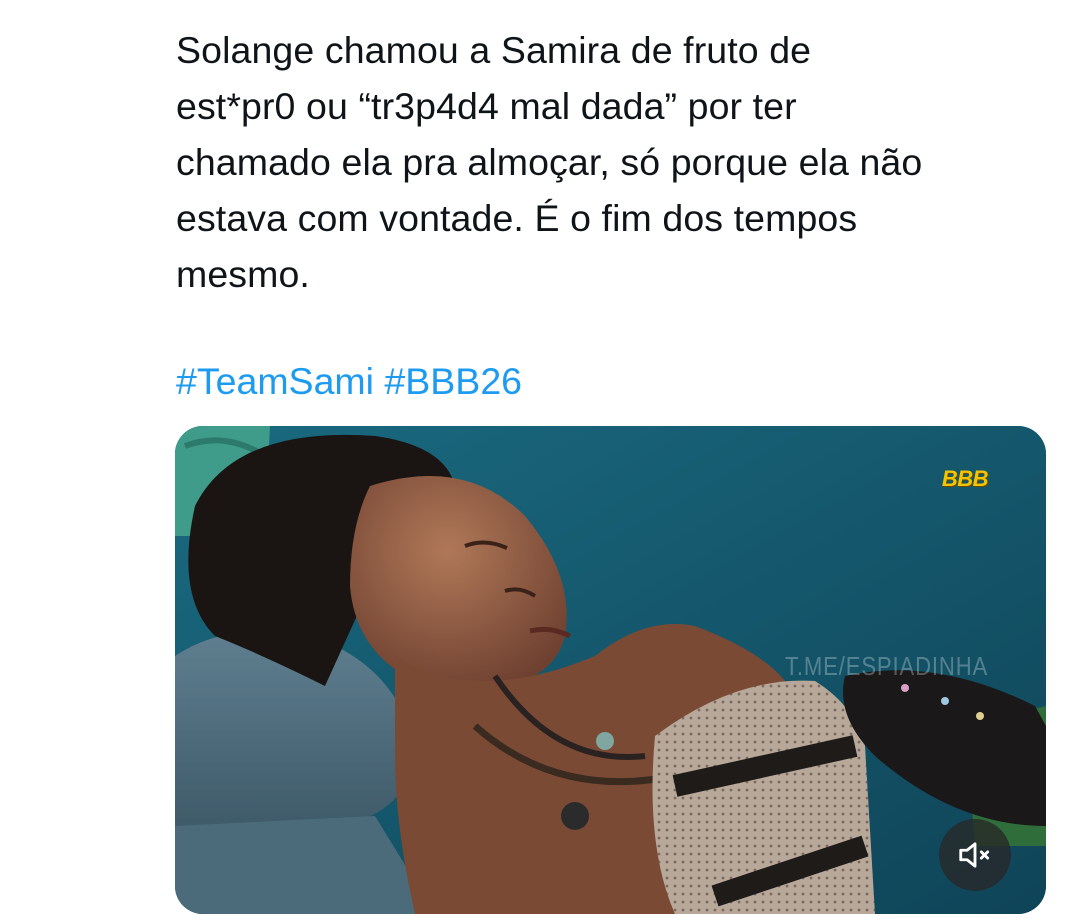  I want to click on hashtag-row: #TeamSami #BBB26, so click(349, 381).